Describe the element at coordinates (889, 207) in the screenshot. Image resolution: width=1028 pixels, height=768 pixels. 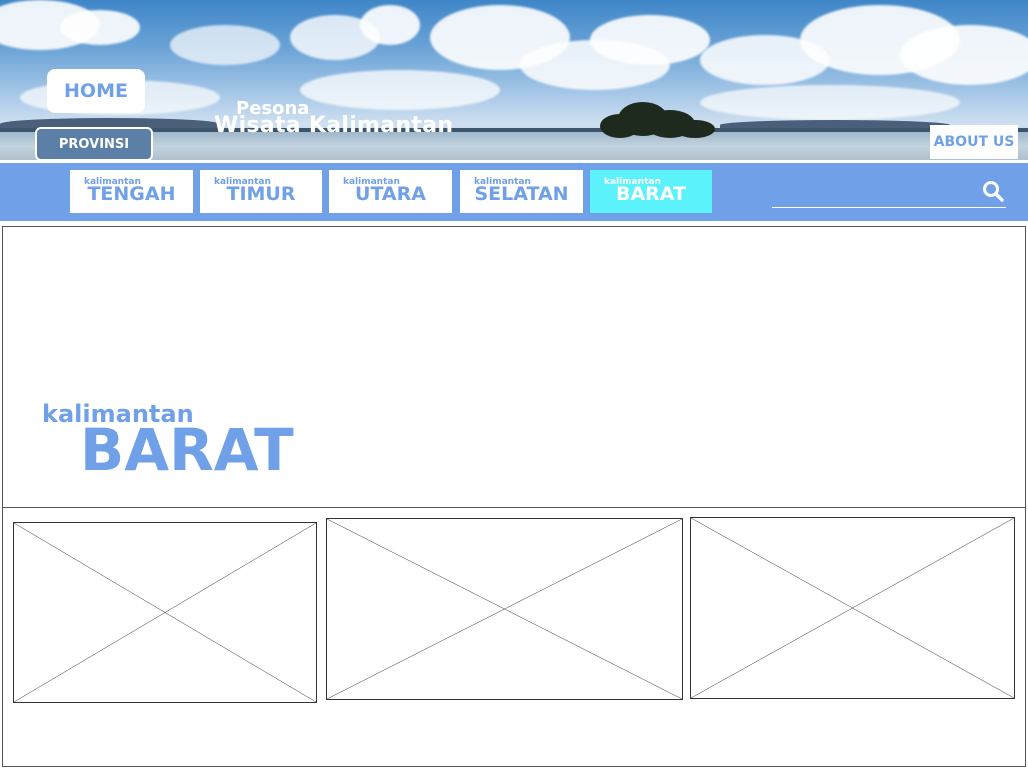
I see `search-input` at that location.